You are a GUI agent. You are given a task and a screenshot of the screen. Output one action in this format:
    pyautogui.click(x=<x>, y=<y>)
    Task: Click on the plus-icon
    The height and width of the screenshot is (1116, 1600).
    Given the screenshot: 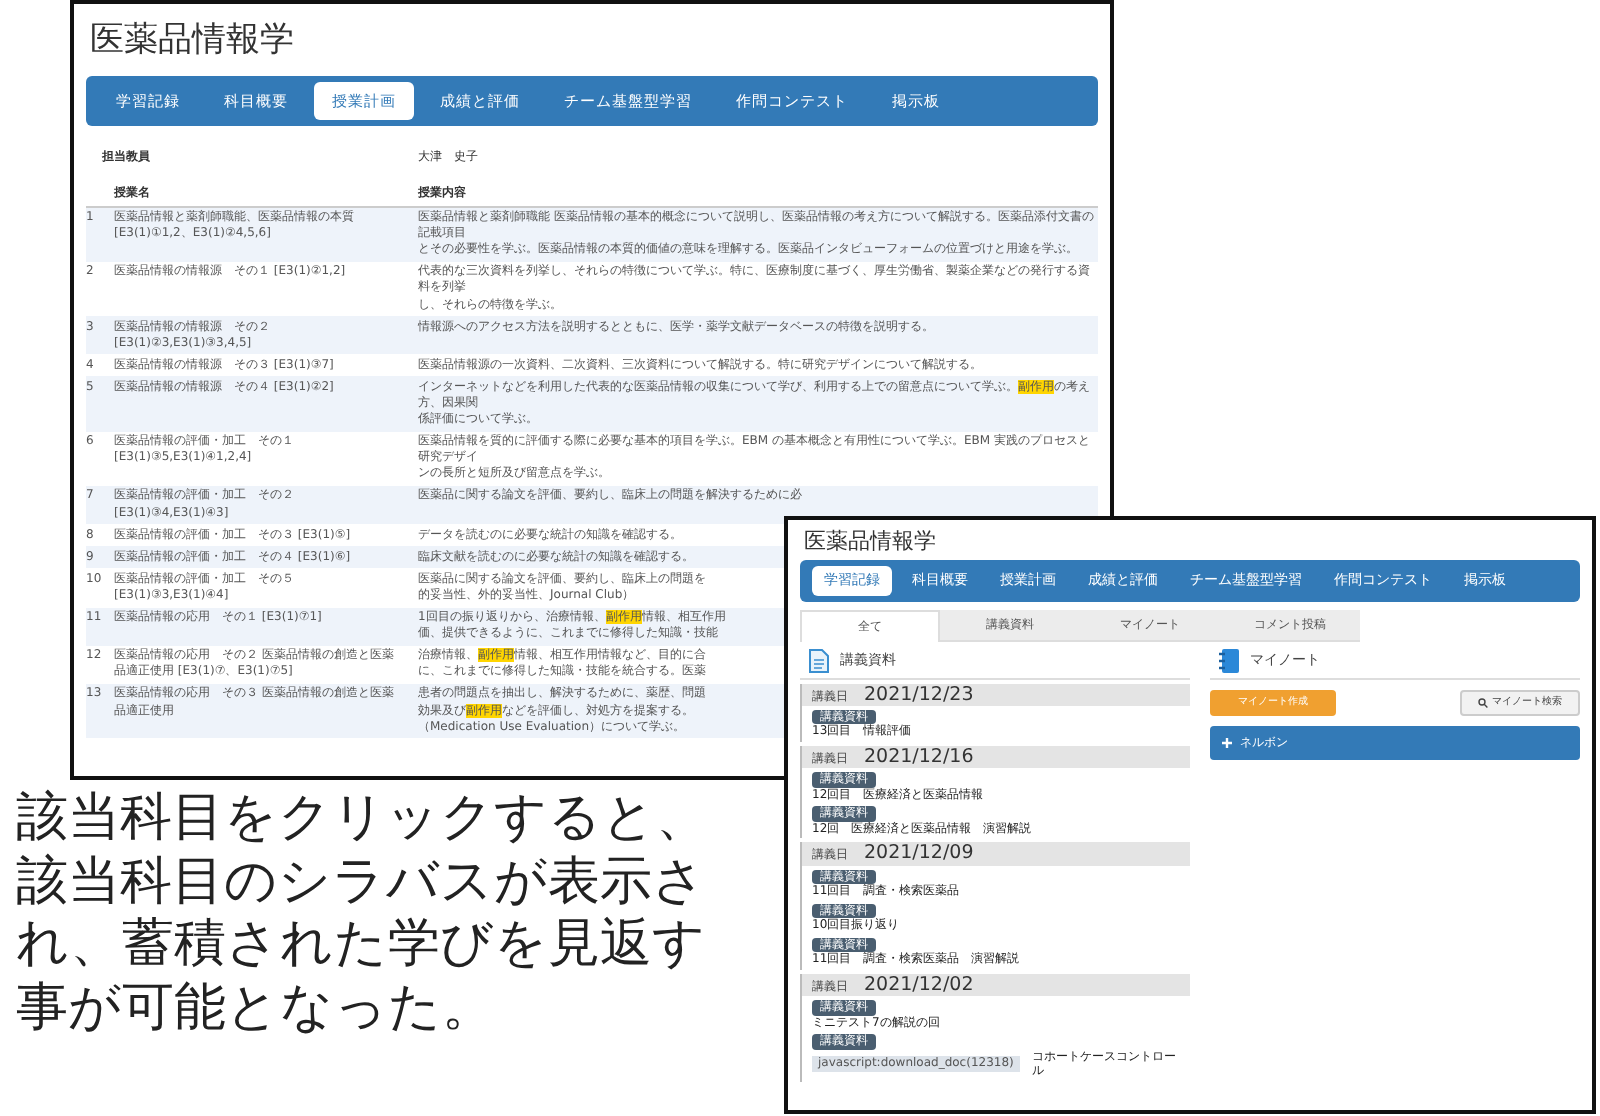 What is the action you would take?
    pyautogui.click(x=1227, y=743)
    